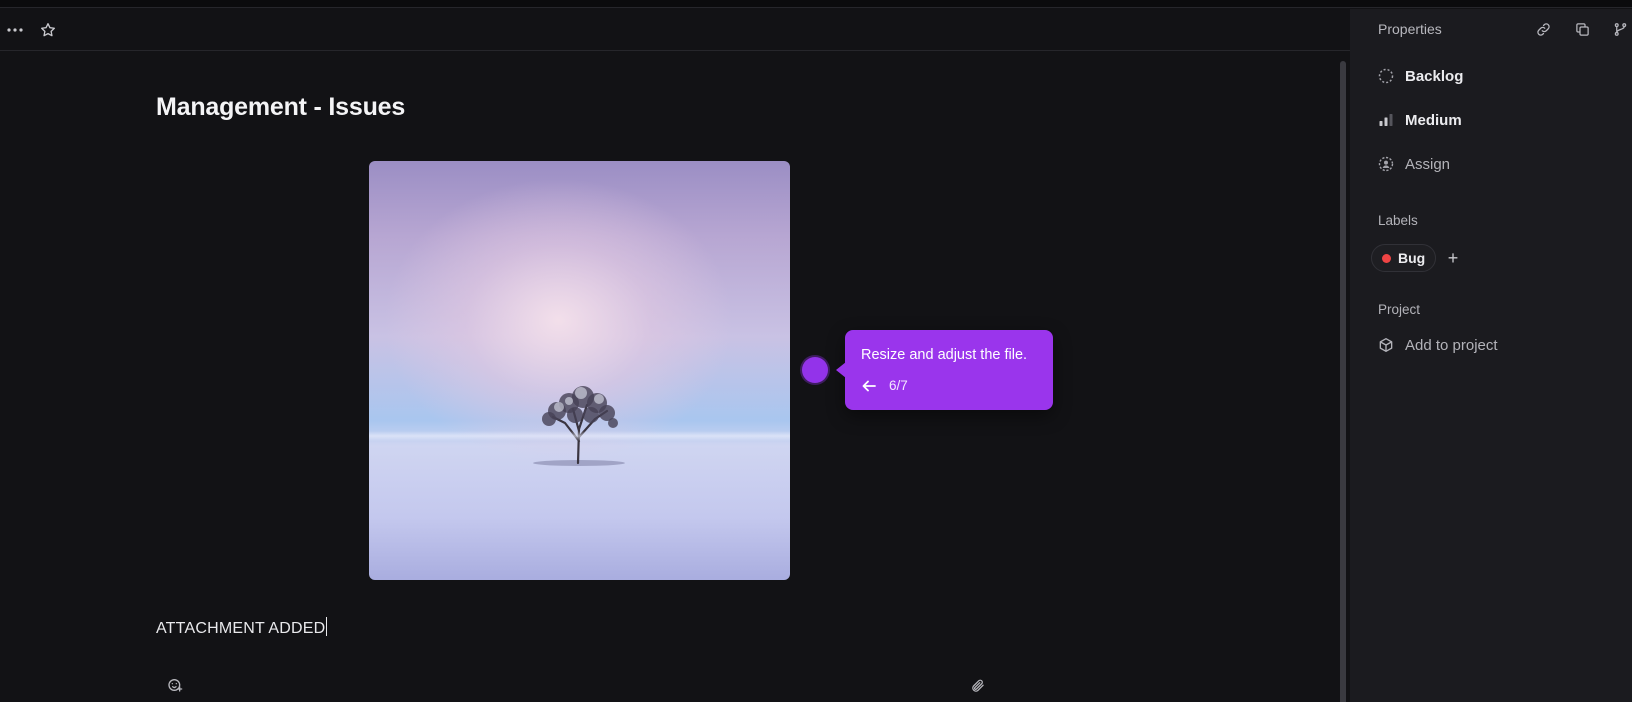 The width and height of the screenshot is (1632, 702). I want to click on add-to-project-label: Add to project, so click(1451, 345).